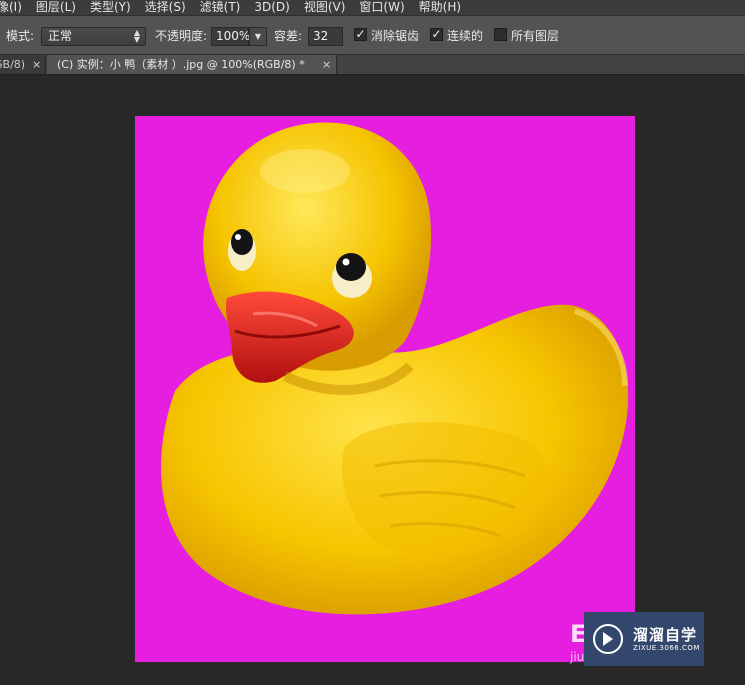 This screenshot has width=745, height=685. What do you see at coordinates (666, 647) in the screenshot?
I see `watermark-url: ZIXUE.3066.COM` at bounding box center [666, 647].